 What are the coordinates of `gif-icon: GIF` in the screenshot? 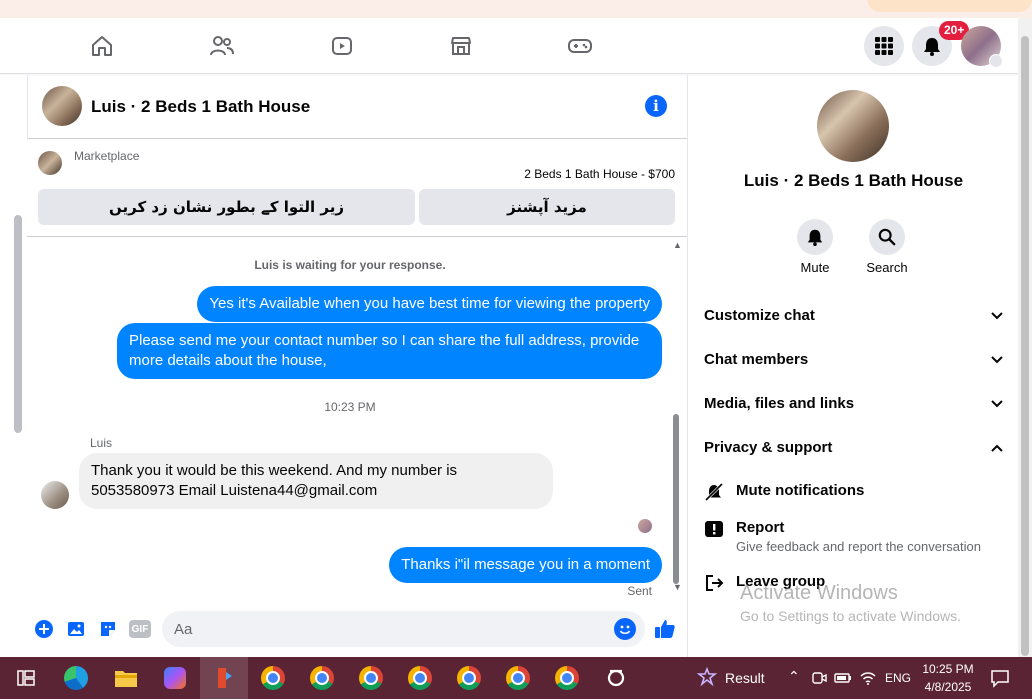 It's located at (140, 629).